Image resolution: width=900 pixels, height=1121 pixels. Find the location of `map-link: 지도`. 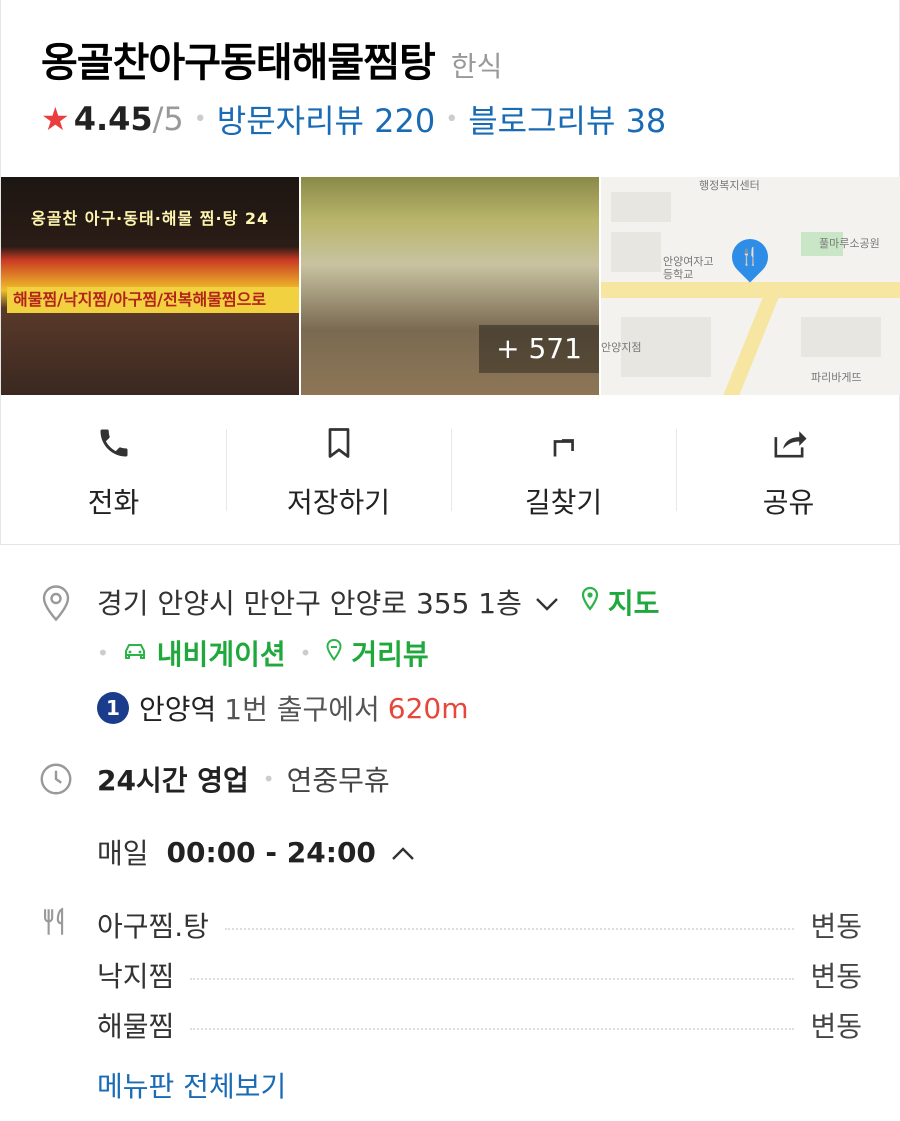

map-link: 지도 is located at coordinates (634, 602).